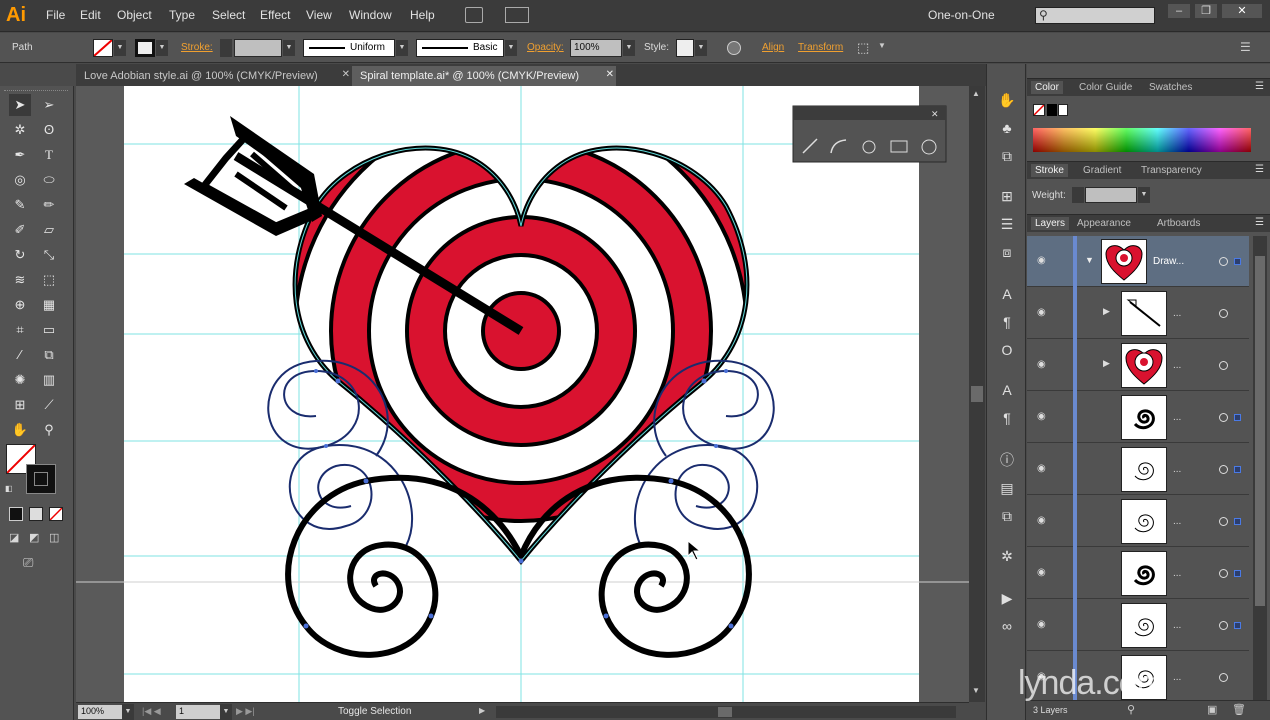 This screenshot has height=720, width=1270. I want to click on menu-object: Object, so click(134, 15).